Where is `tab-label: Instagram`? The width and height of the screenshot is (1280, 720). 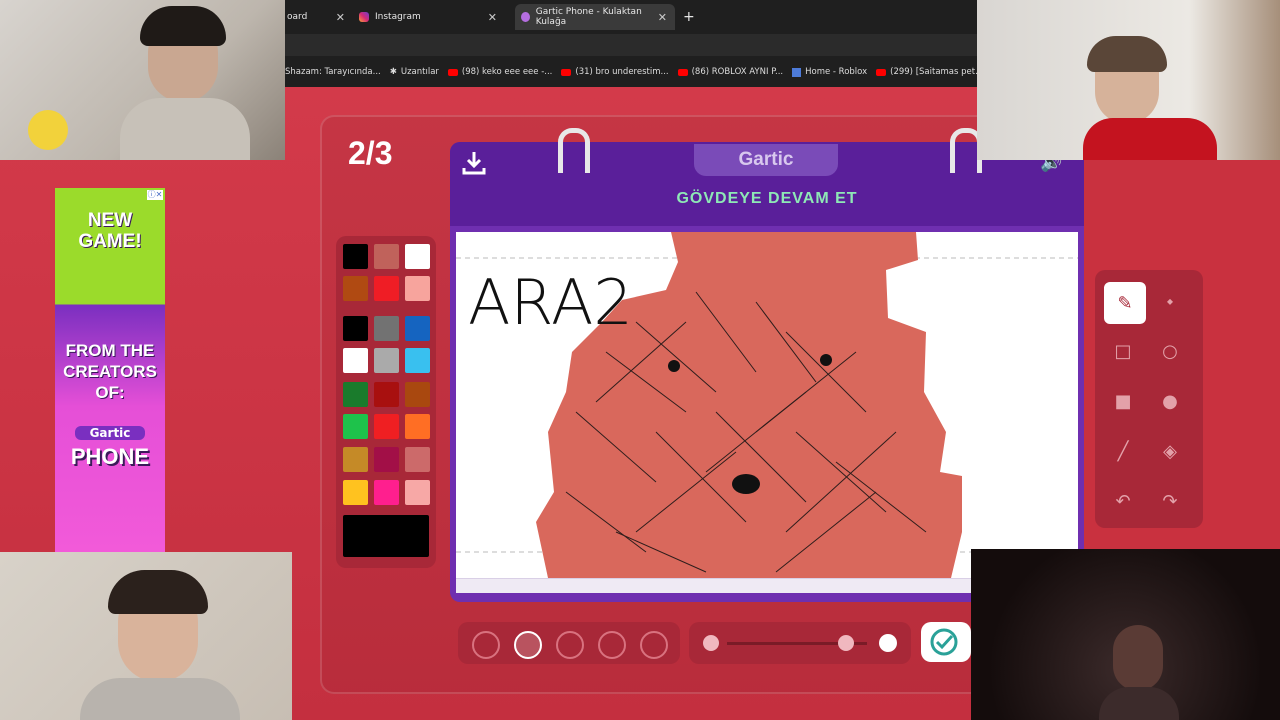
tab-label: Instagram is located at coordinates (398, 17).